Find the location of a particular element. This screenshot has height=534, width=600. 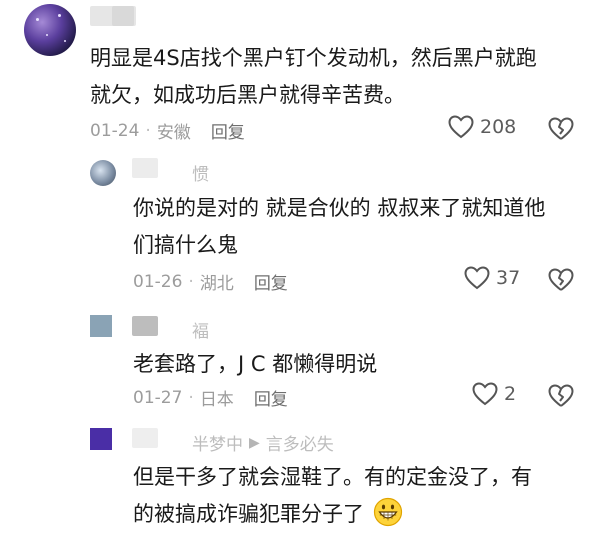

reply-line-with-emoji: 的被搞成诈骗犯罪分子了 is located at coordinates (363, 514).